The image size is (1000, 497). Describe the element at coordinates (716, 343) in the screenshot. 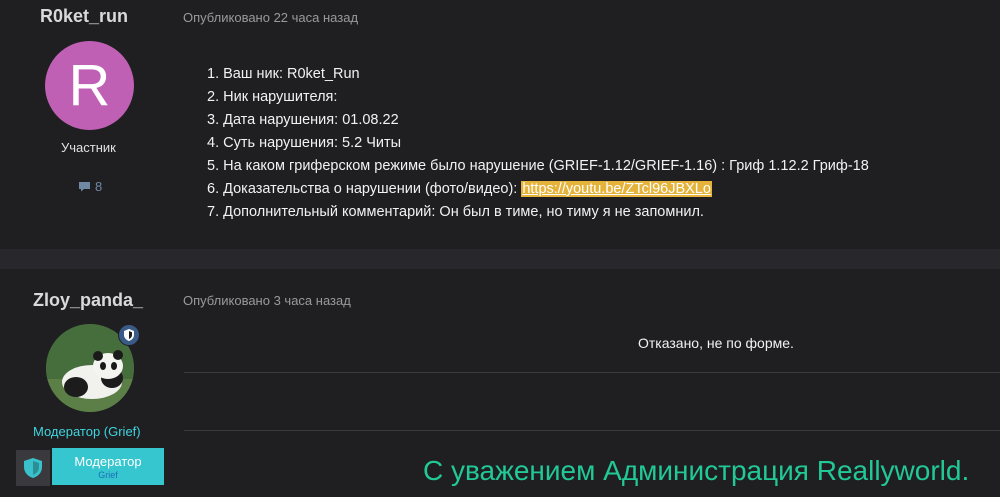

I see `post-content: Отказано, не по форме.` at that location.